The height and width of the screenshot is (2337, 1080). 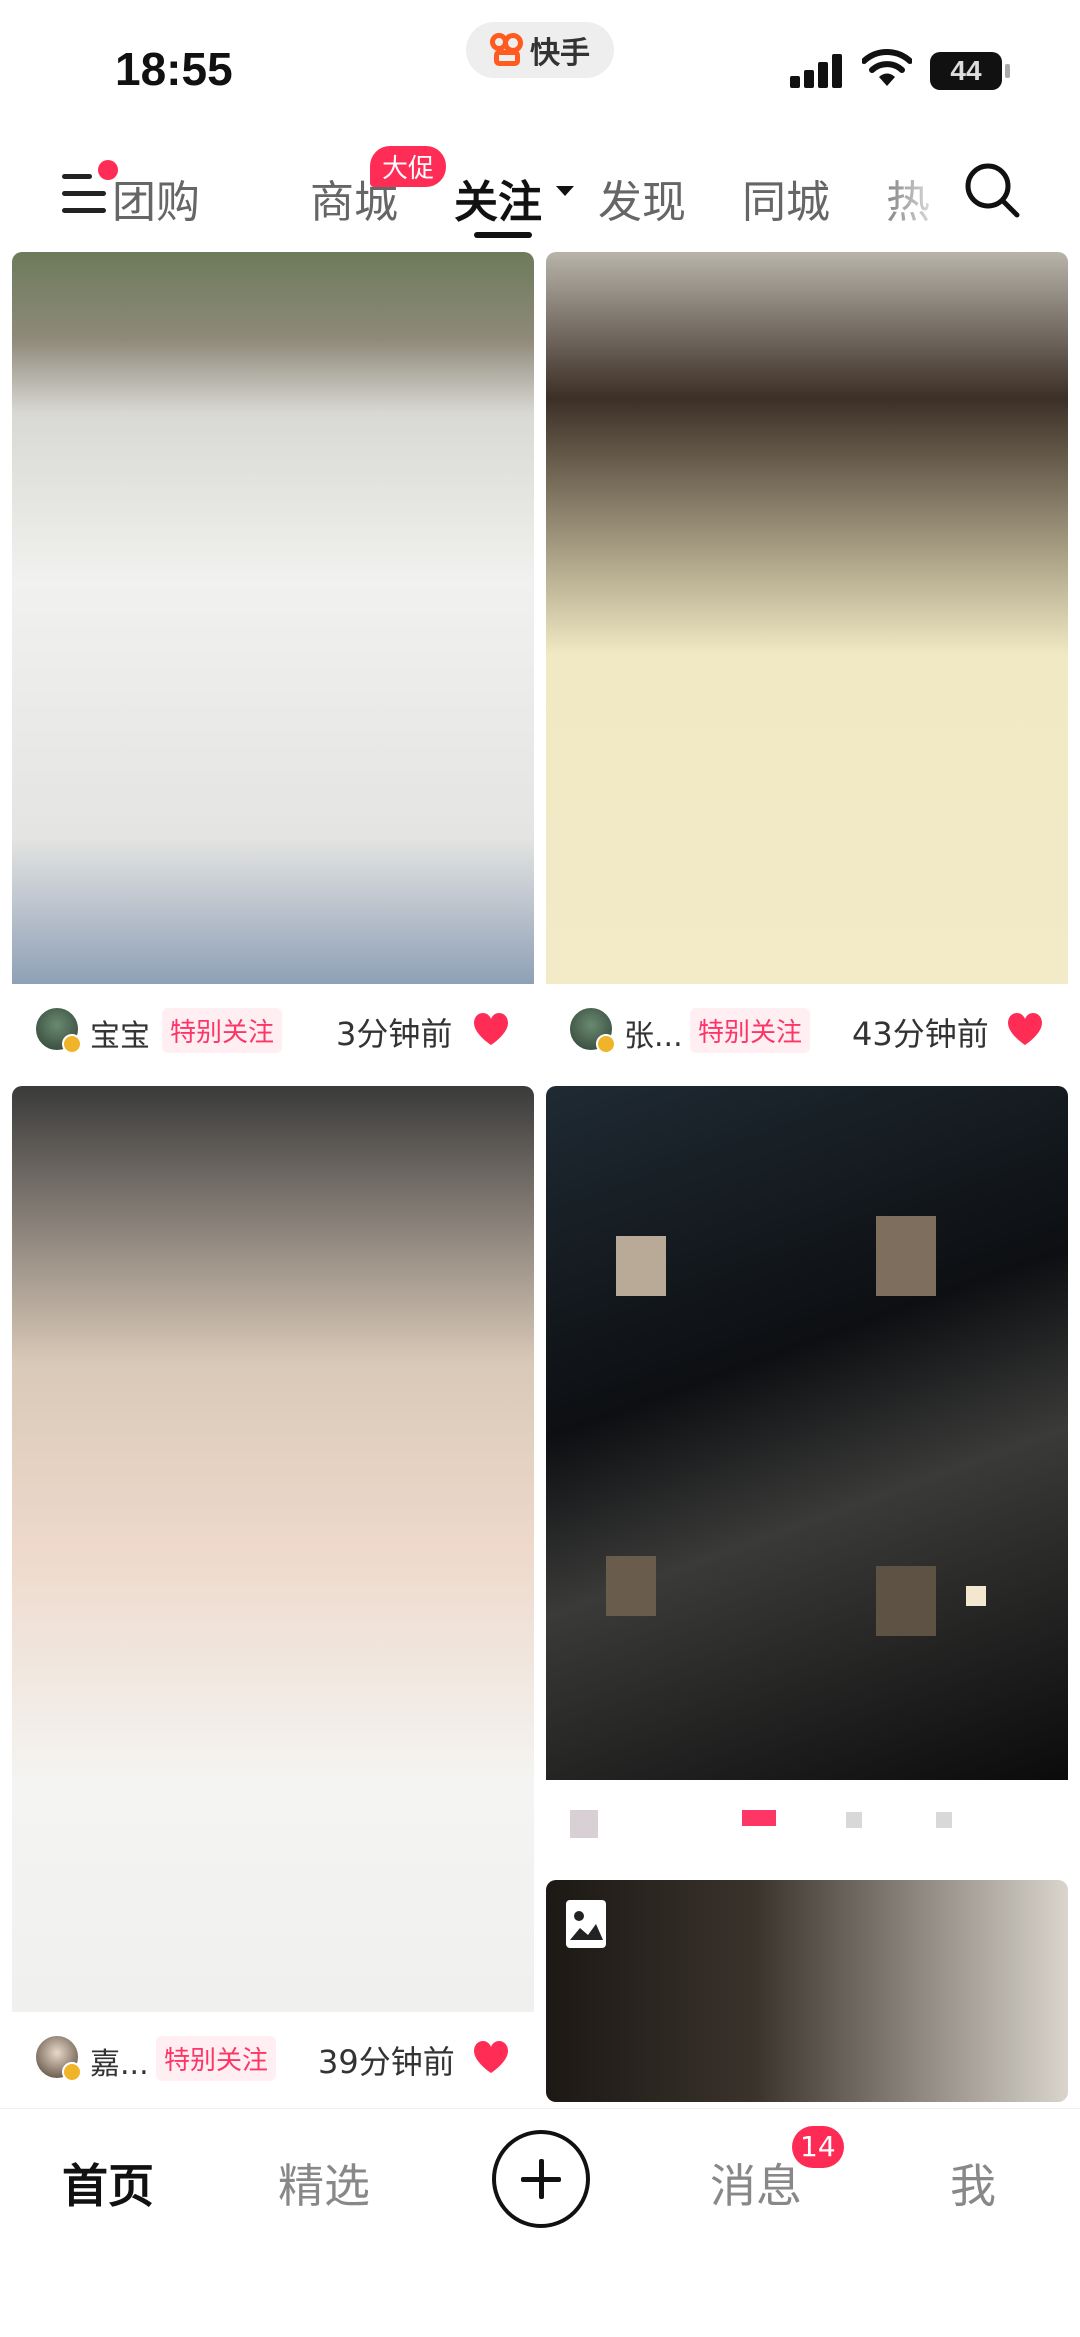 I want to click on search-icon, so click(x=992, y=190).